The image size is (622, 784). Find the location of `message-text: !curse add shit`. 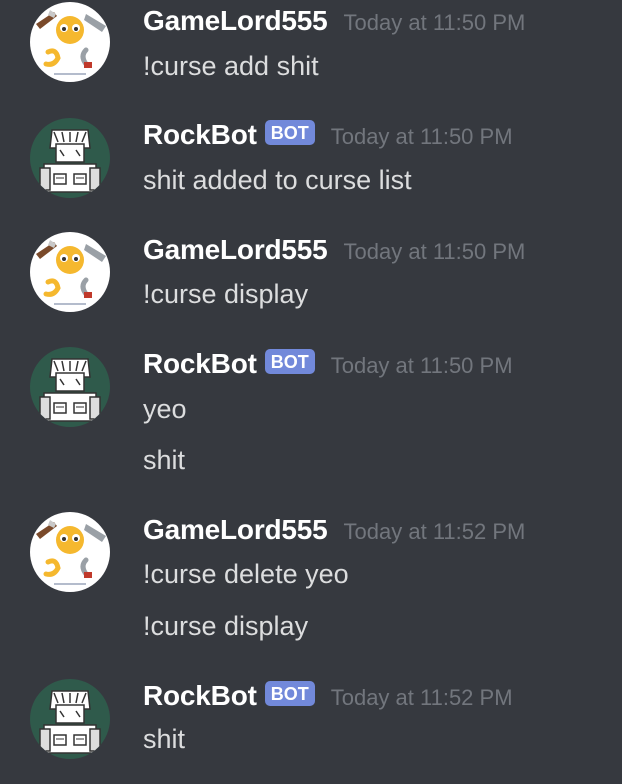

message-text: !curse add shit is located at coordinates (231, 66).